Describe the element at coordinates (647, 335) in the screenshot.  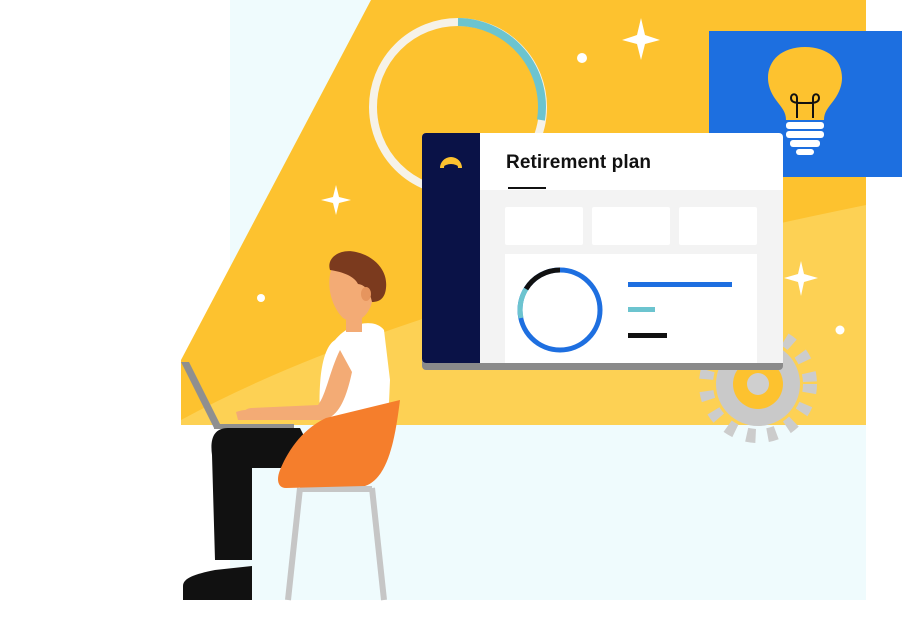
I see `legend-bar-black` at that location.